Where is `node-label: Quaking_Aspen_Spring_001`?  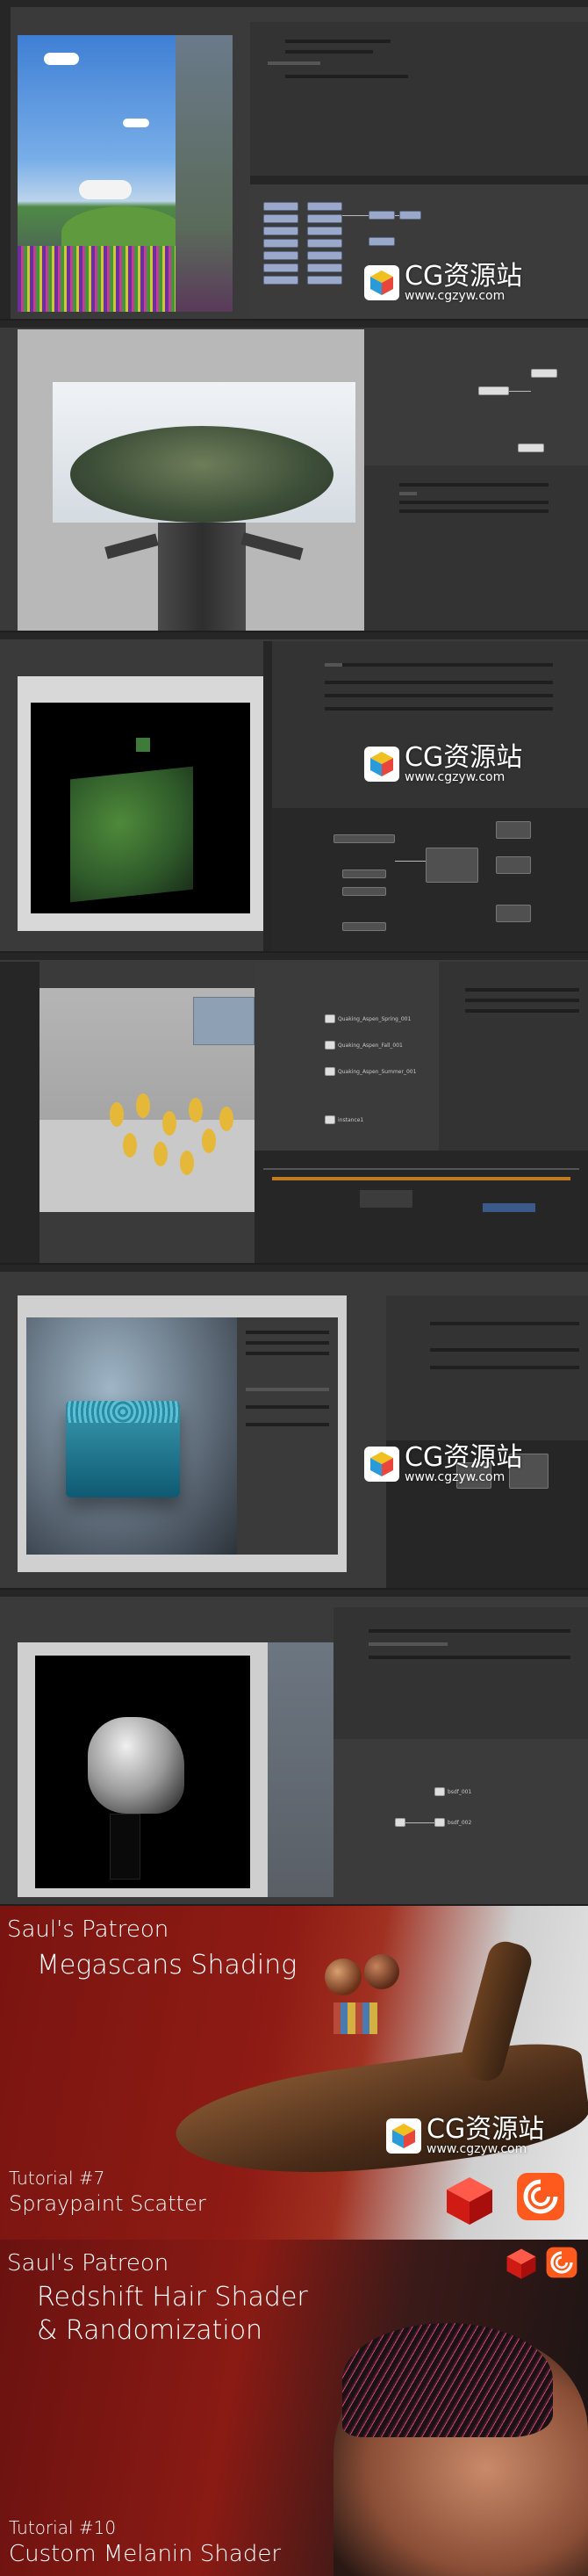
node-label: Quaking_Aspen_Spring_001 is located at coordinates (375, 1019).